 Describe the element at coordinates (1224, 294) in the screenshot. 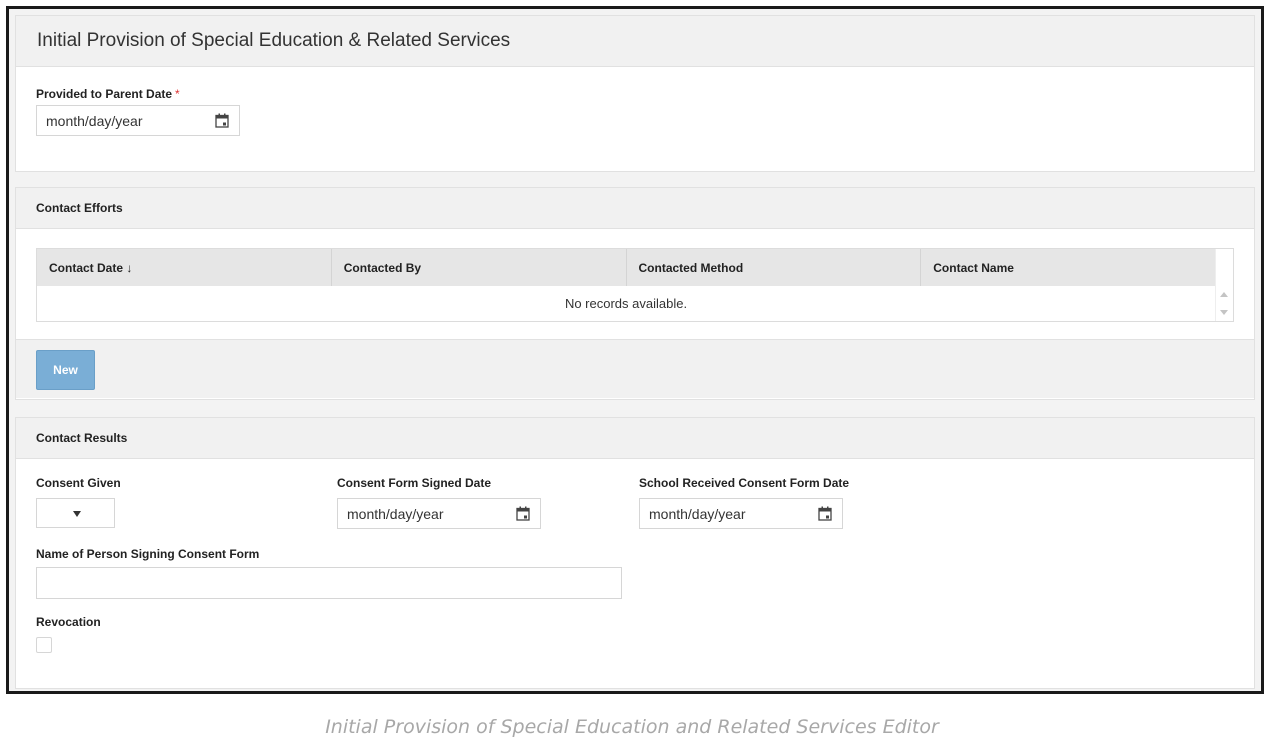

I see `scroll-up-icon` at that location.